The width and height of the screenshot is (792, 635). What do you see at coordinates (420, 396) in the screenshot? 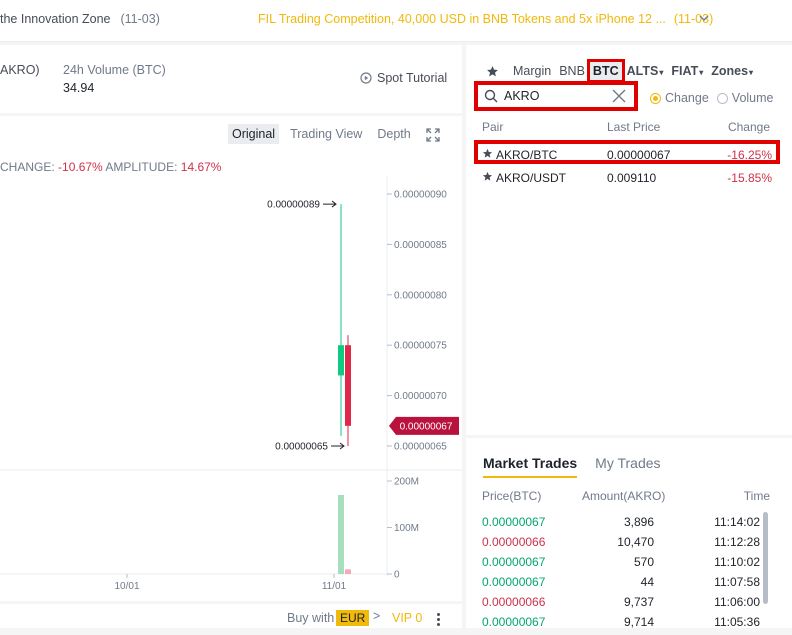
I see `price-tick-label: 0.00000070` at bounding box center [420, 396].